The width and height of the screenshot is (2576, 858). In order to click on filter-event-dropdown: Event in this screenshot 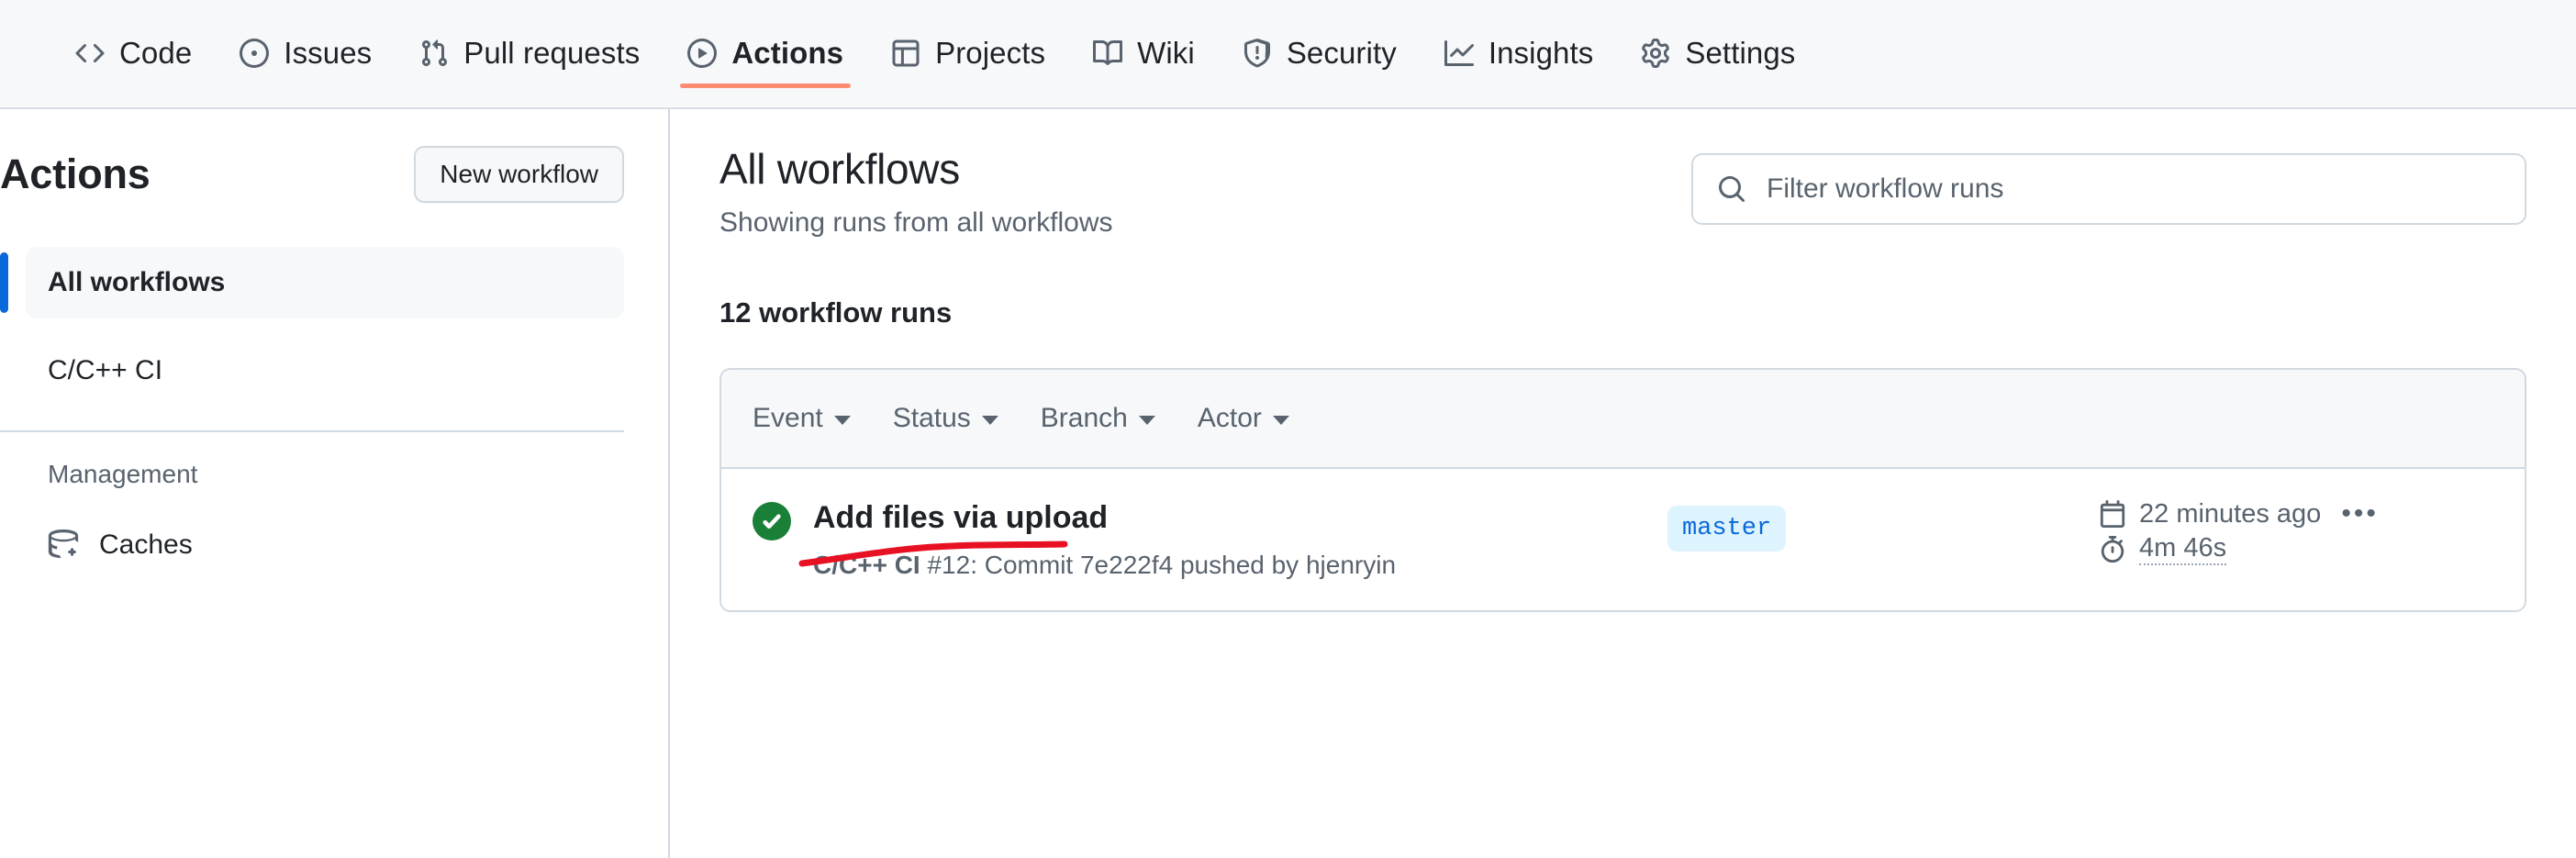, I will do `click(802, 418)`.